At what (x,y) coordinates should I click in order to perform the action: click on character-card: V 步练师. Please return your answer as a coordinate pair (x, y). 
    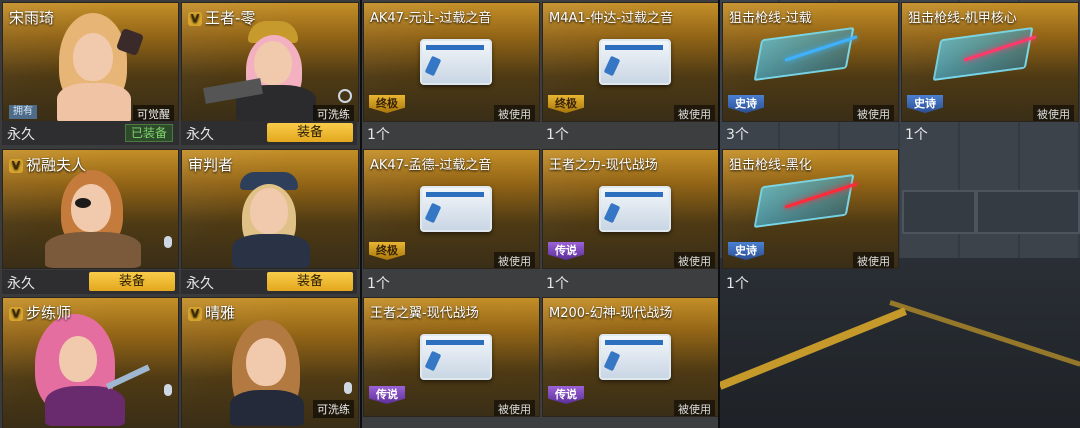
    Looking at the image, I should click on (90, 362).